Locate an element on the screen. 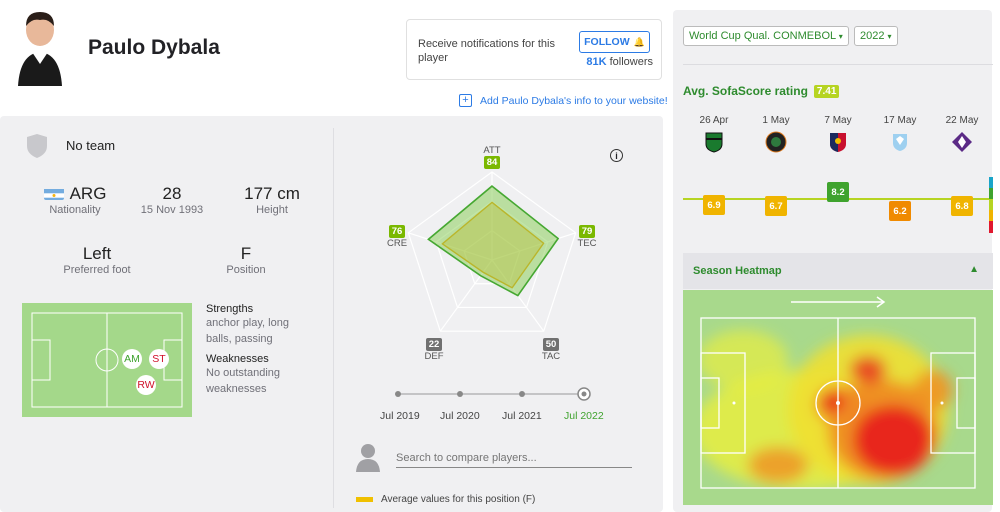 Image resolution: width=1000 pixels, height=512 pixels. cre-value-badge: 76 is located at coordinates (397, 231).